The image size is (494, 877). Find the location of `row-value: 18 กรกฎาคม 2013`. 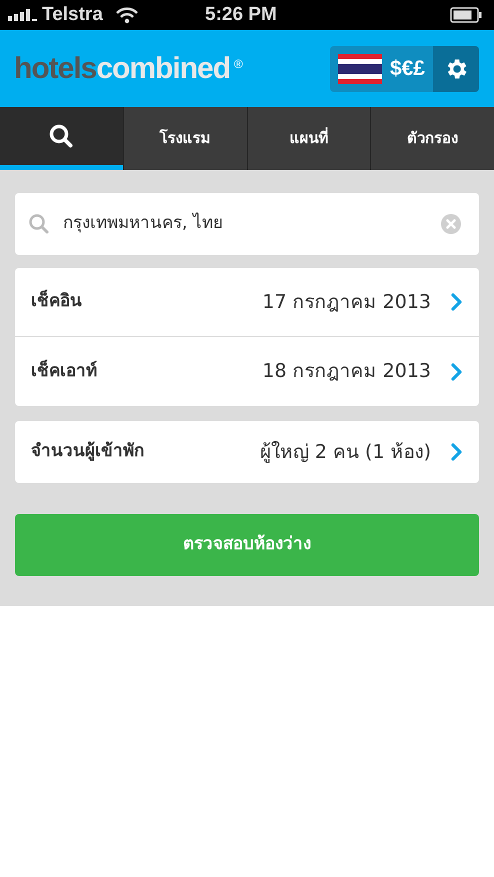

row-value: 18 กรกฎาคม 2013 is located at coordinates (346, 371).